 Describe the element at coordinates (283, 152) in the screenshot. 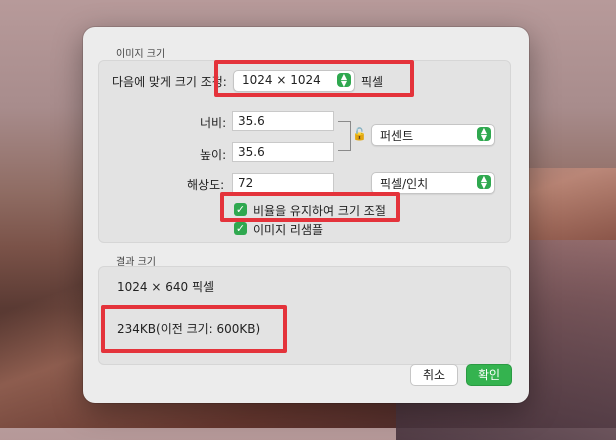

I see `height-field: 35.6` at that location.